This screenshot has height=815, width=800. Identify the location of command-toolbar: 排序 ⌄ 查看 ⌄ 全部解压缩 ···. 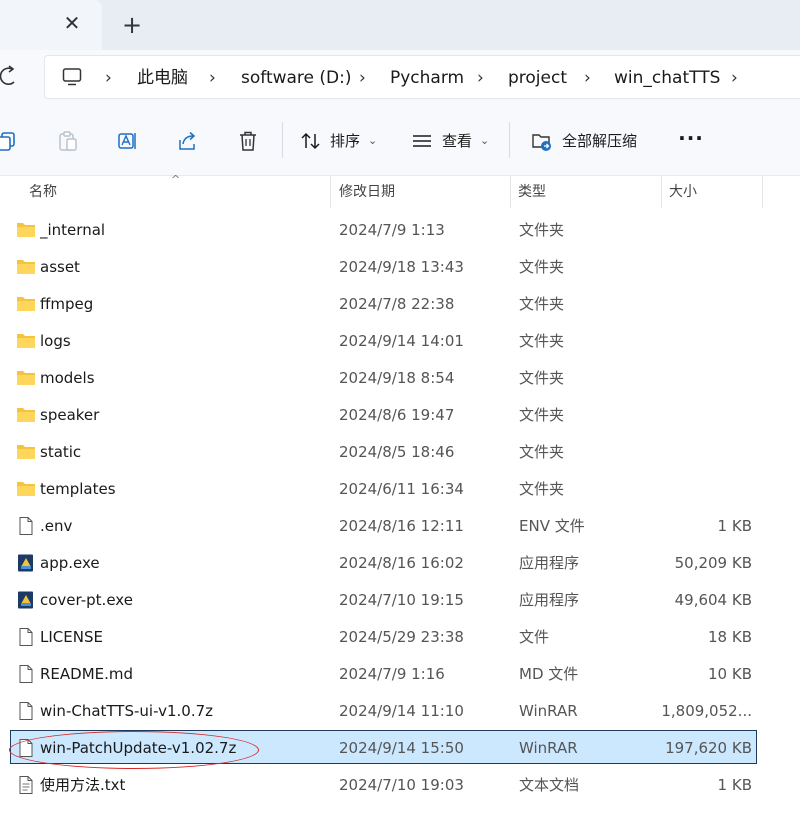
(400, 140).